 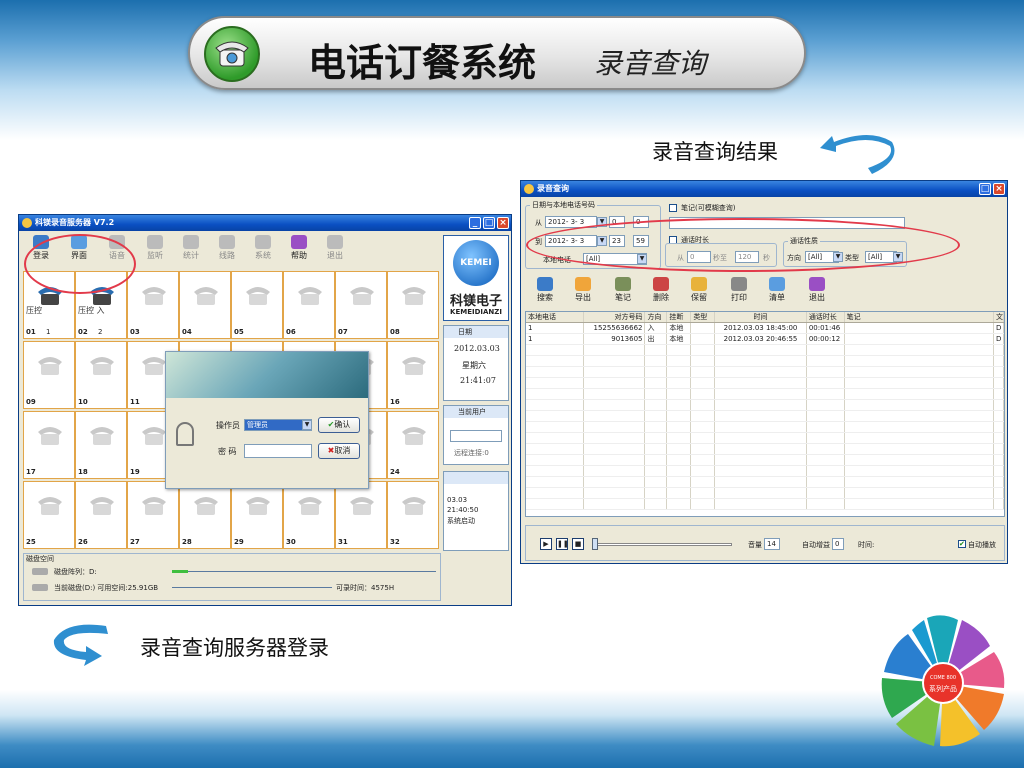 What do you see at coordinates (299, 248) in the screenshot?
I see `toolbar-help: 帮助` at bounding box center [299, 248].